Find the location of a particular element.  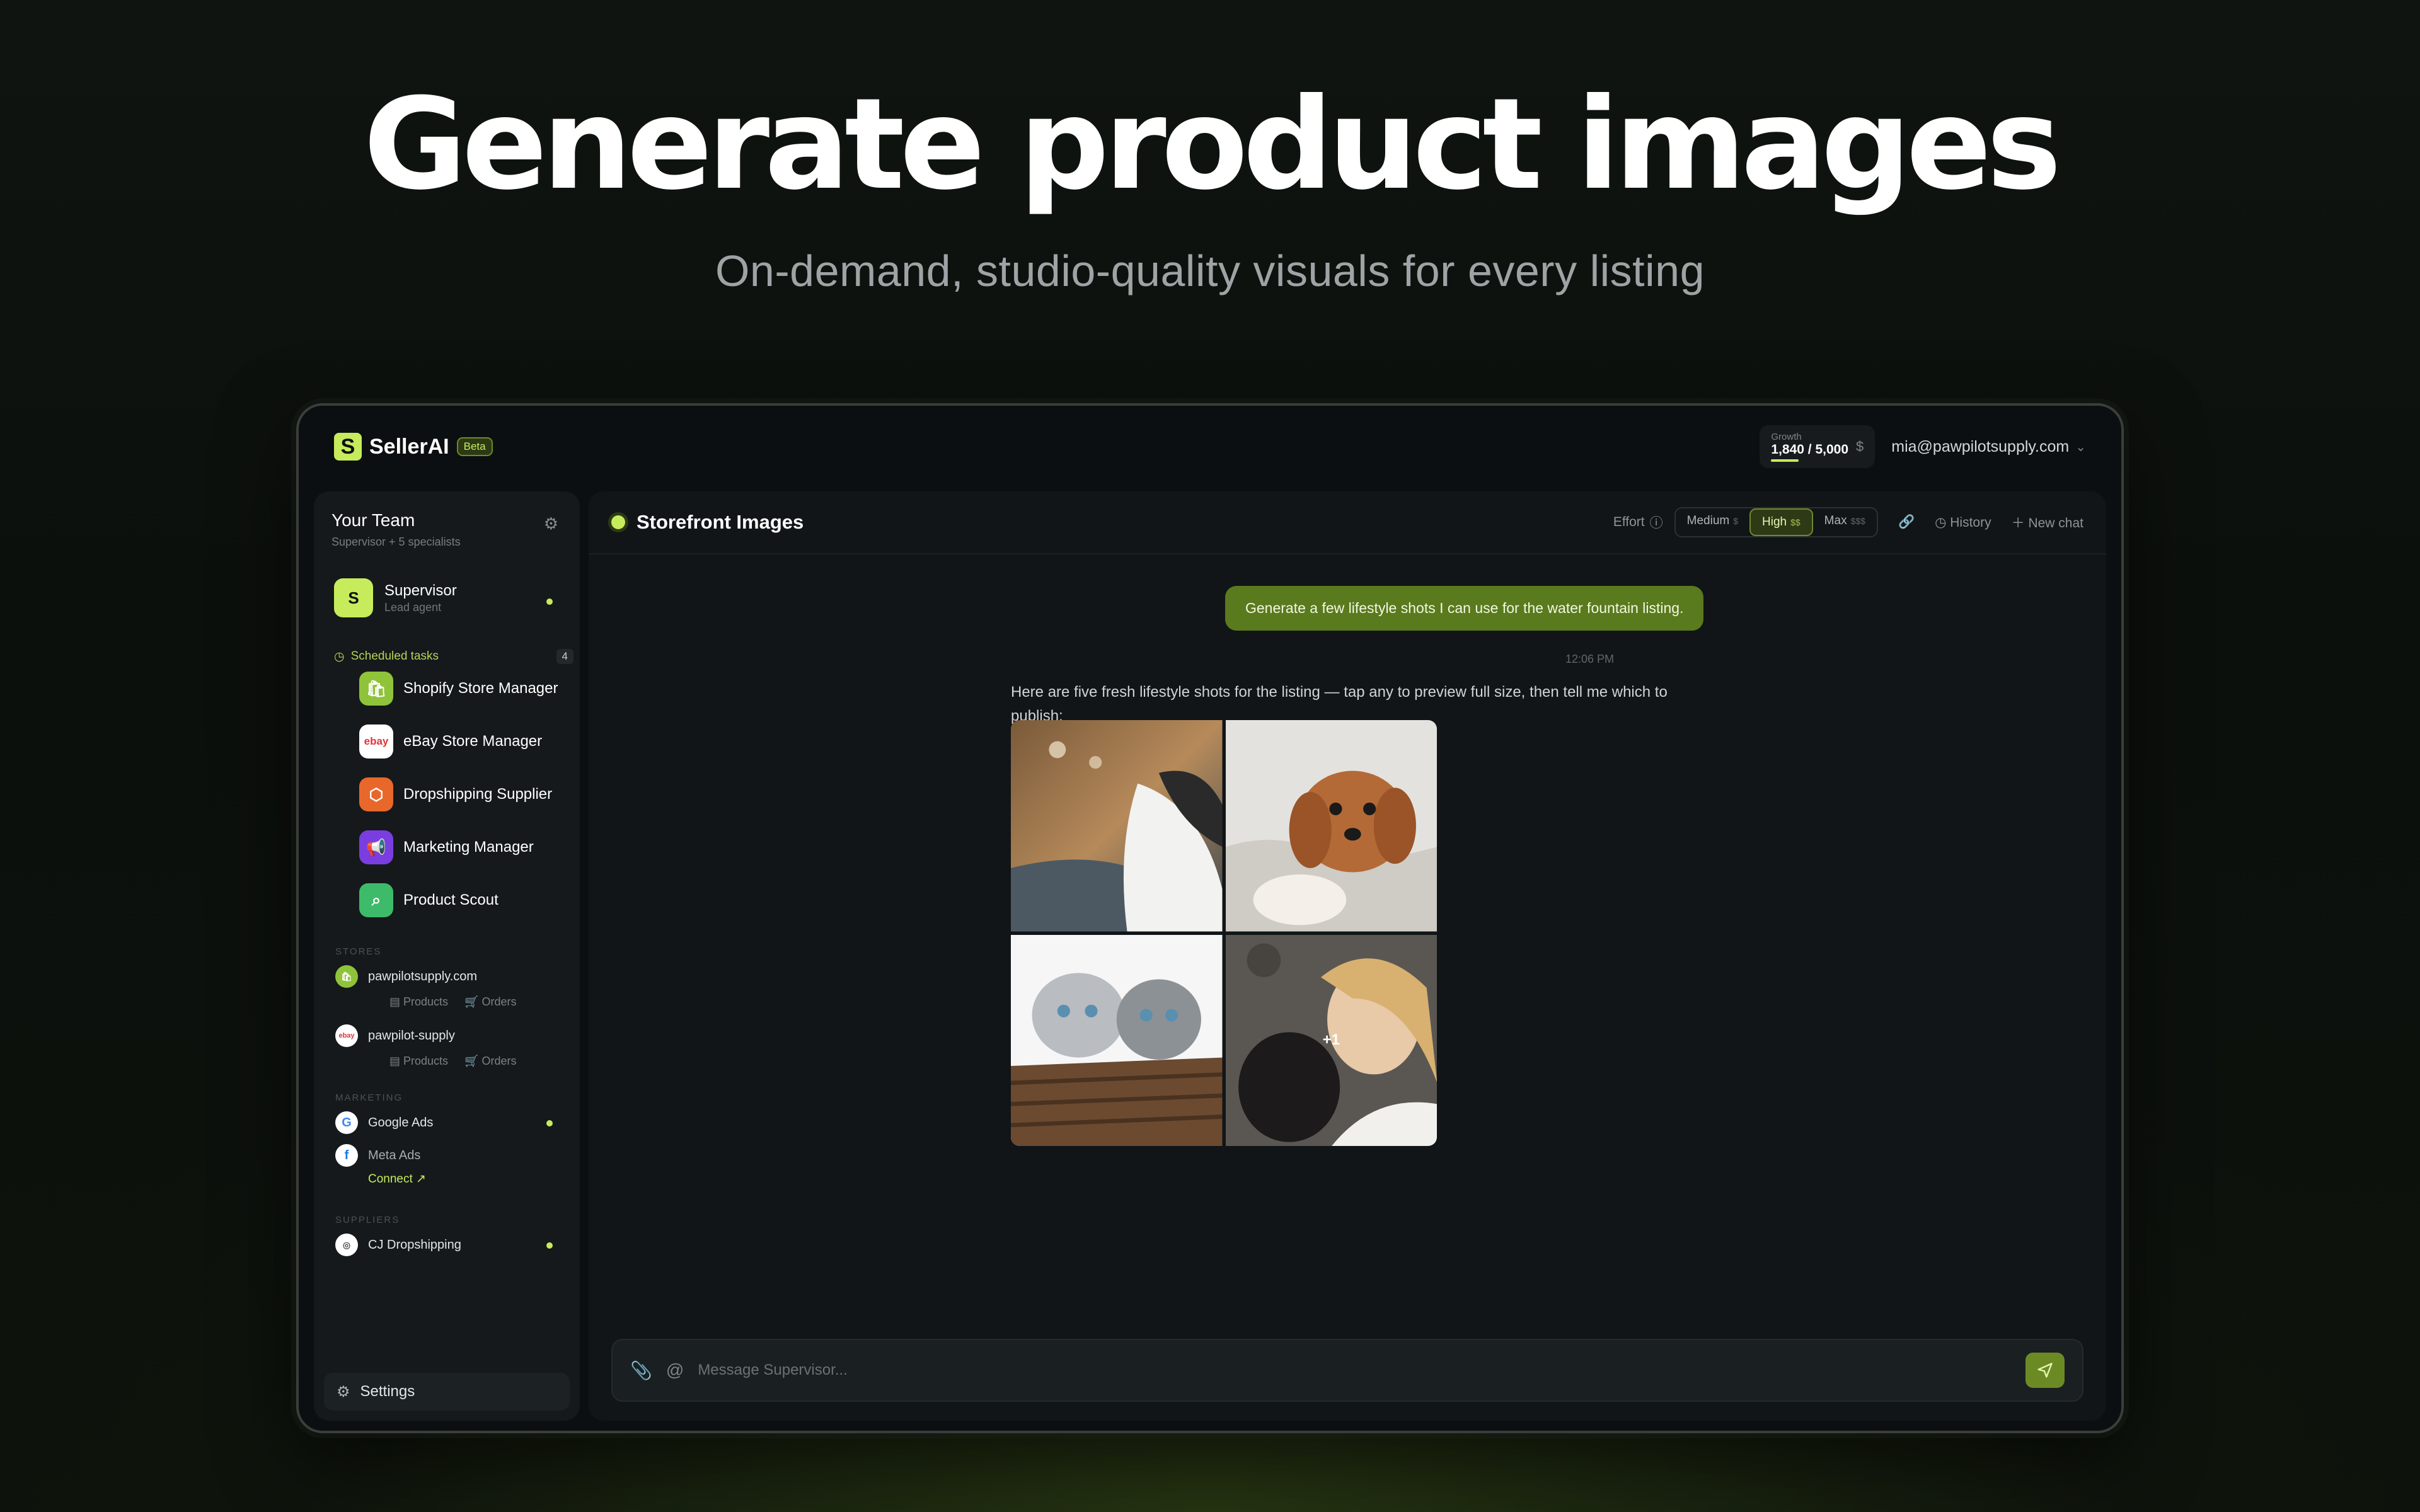

agent-name: Dropshipping Supplier is located at coordinates (478, 794).